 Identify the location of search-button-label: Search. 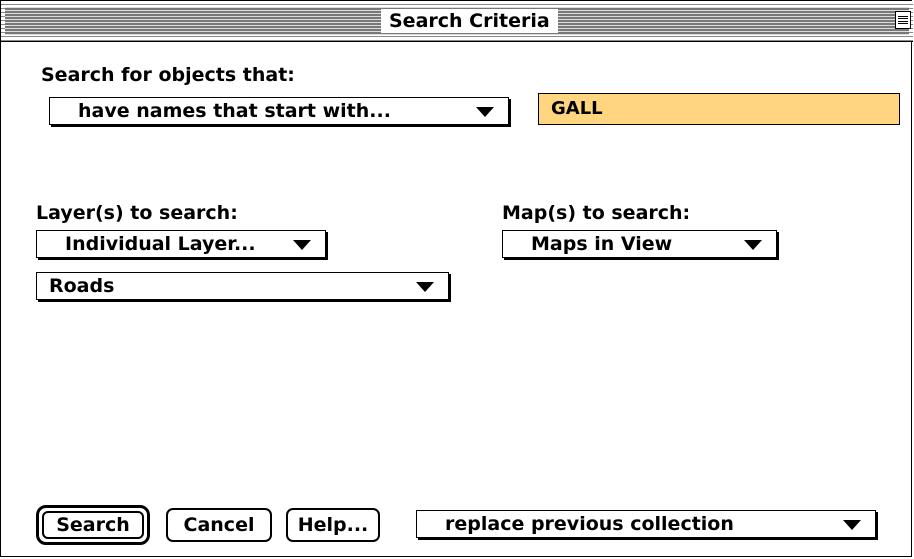
(93, 525).